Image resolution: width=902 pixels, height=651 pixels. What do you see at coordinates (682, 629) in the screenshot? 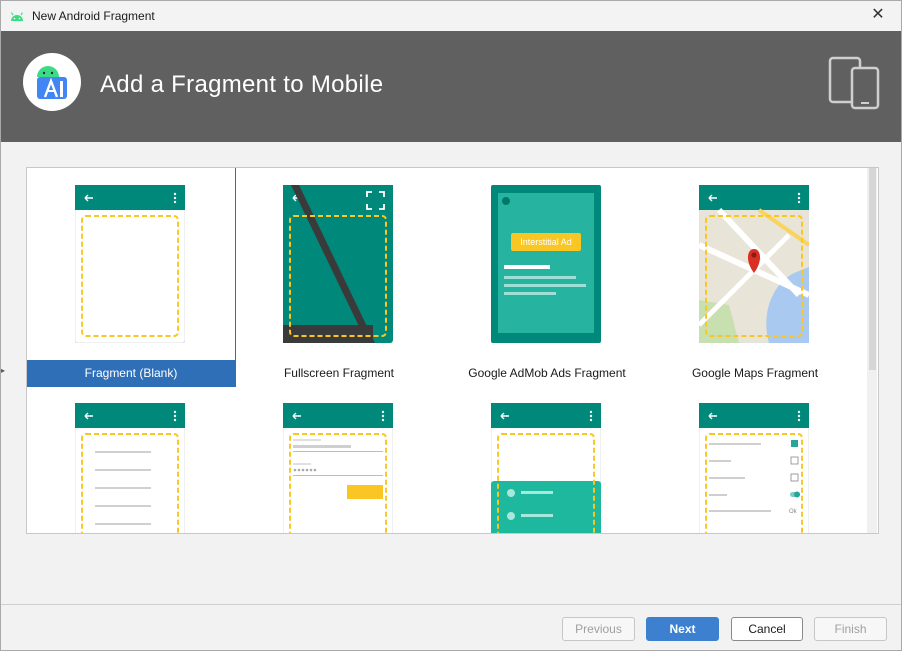
I see `next-button: Next` at bounding box center [682, 629].